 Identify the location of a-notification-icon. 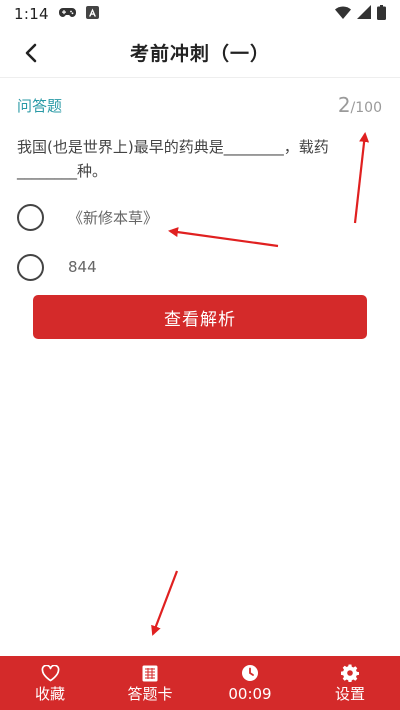
(92, 14).